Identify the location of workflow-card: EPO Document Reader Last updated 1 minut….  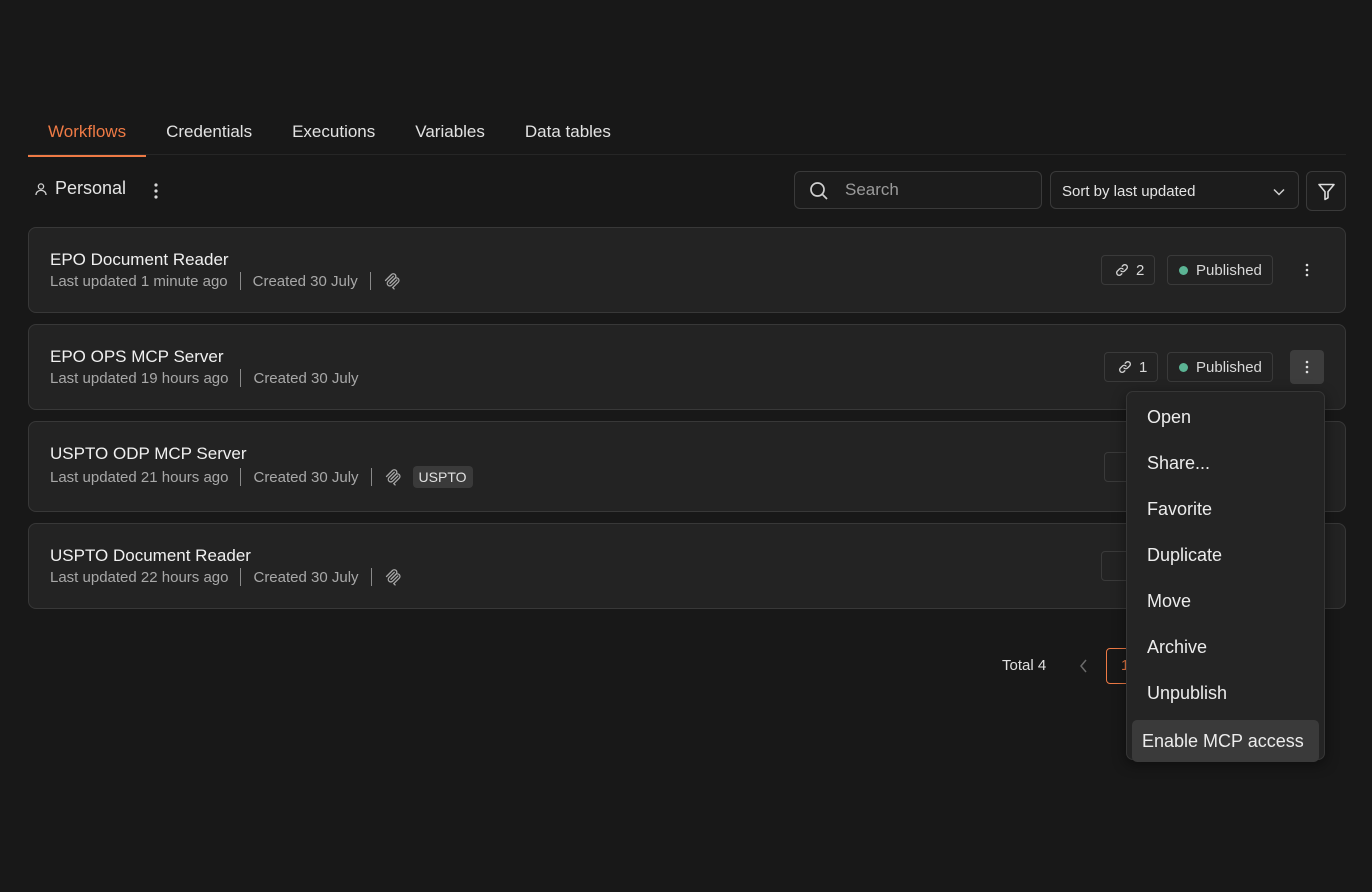
(687, 270).